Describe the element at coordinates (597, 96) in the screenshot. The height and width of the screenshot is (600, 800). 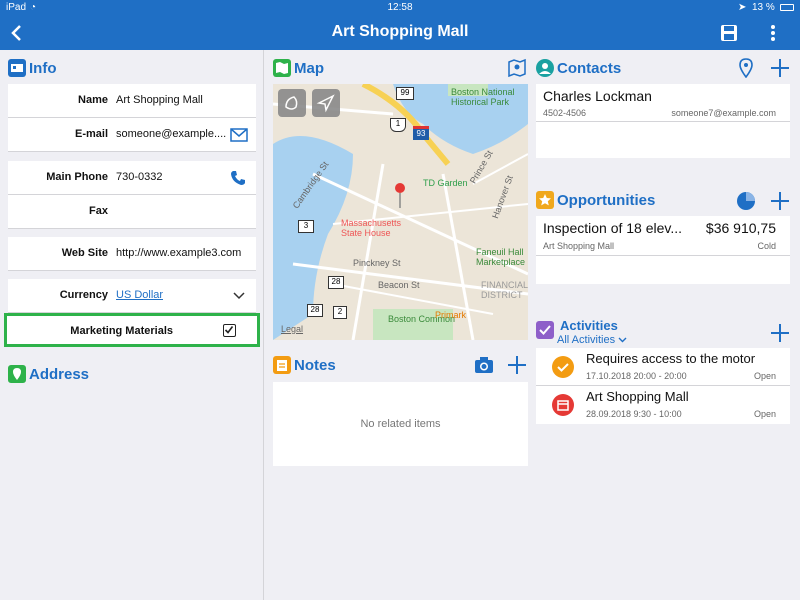
I see `contact-name: Charles Lockman` at that location.